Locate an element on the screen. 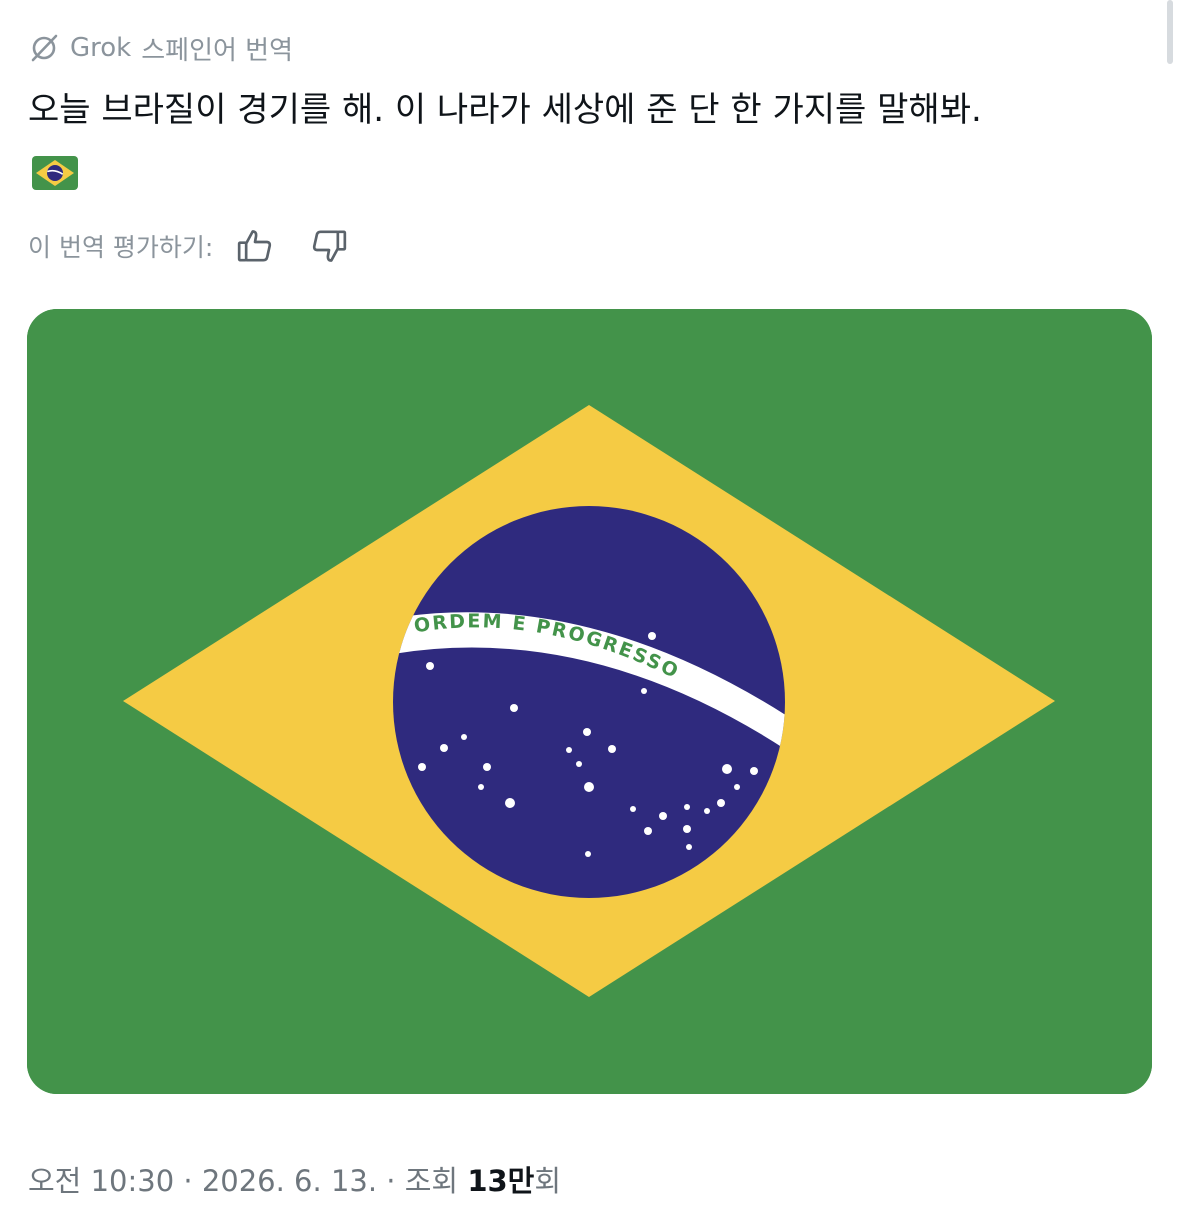 The width and height of the screenshot is (1179, 1212). thumbs-down-icon is located at coordinates (330, 246).